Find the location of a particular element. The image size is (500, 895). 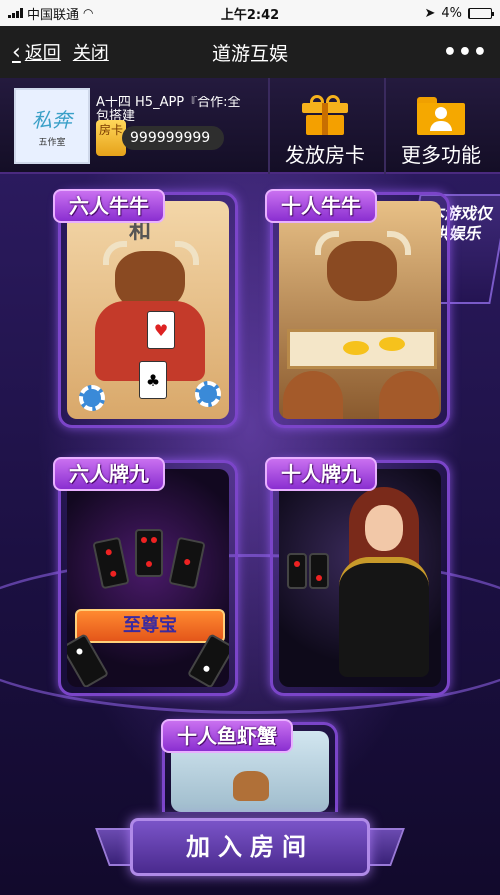

game-card-ten-niuniu: 十人牛牛 is located at coordinates (357, 308).